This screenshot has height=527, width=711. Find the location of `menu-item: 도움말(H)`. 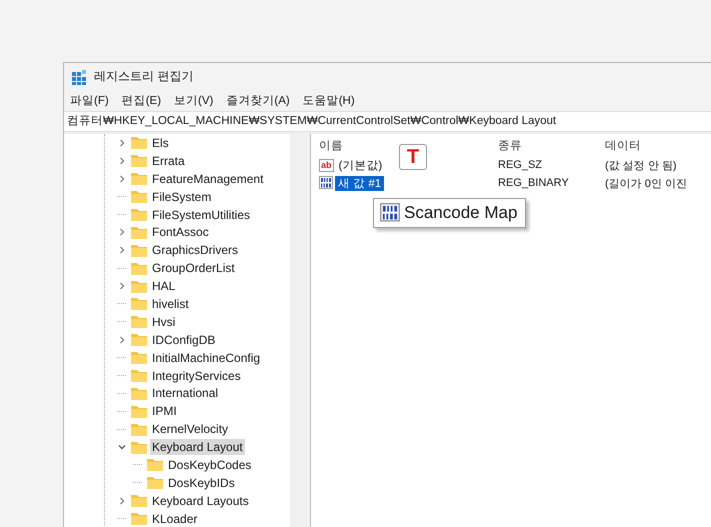

menu-item: 도움말(H) is located at coordinates (328, 100).